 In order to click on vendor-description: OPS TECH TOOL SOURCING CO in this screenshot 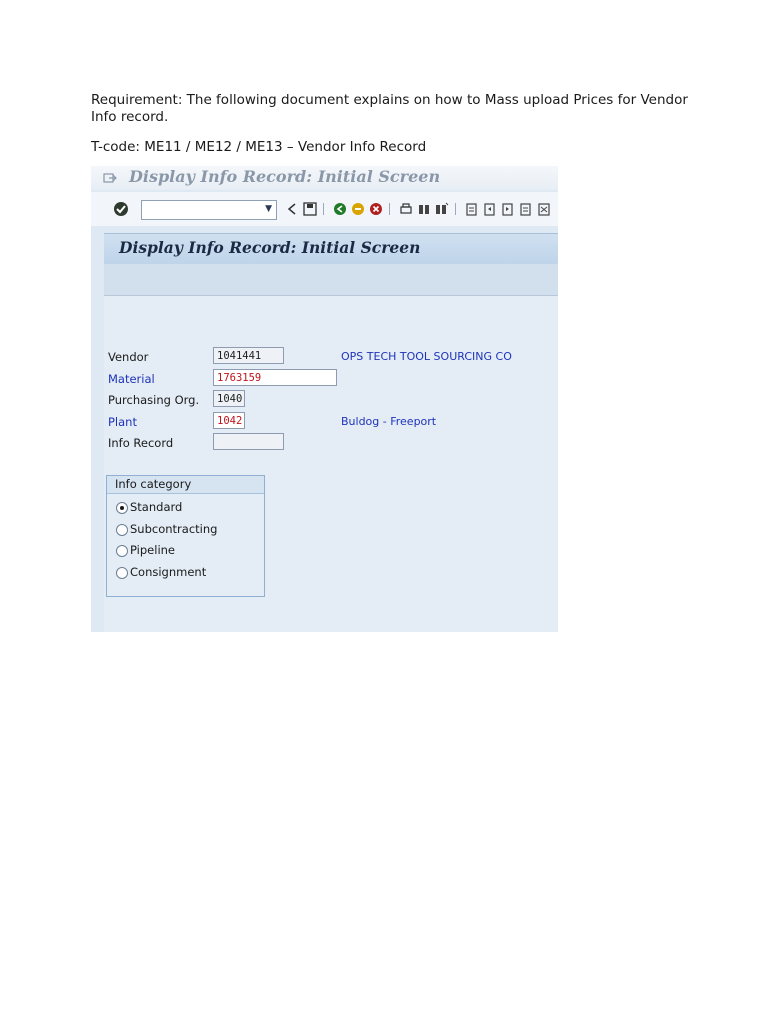, I will do `click(426, 356)`.